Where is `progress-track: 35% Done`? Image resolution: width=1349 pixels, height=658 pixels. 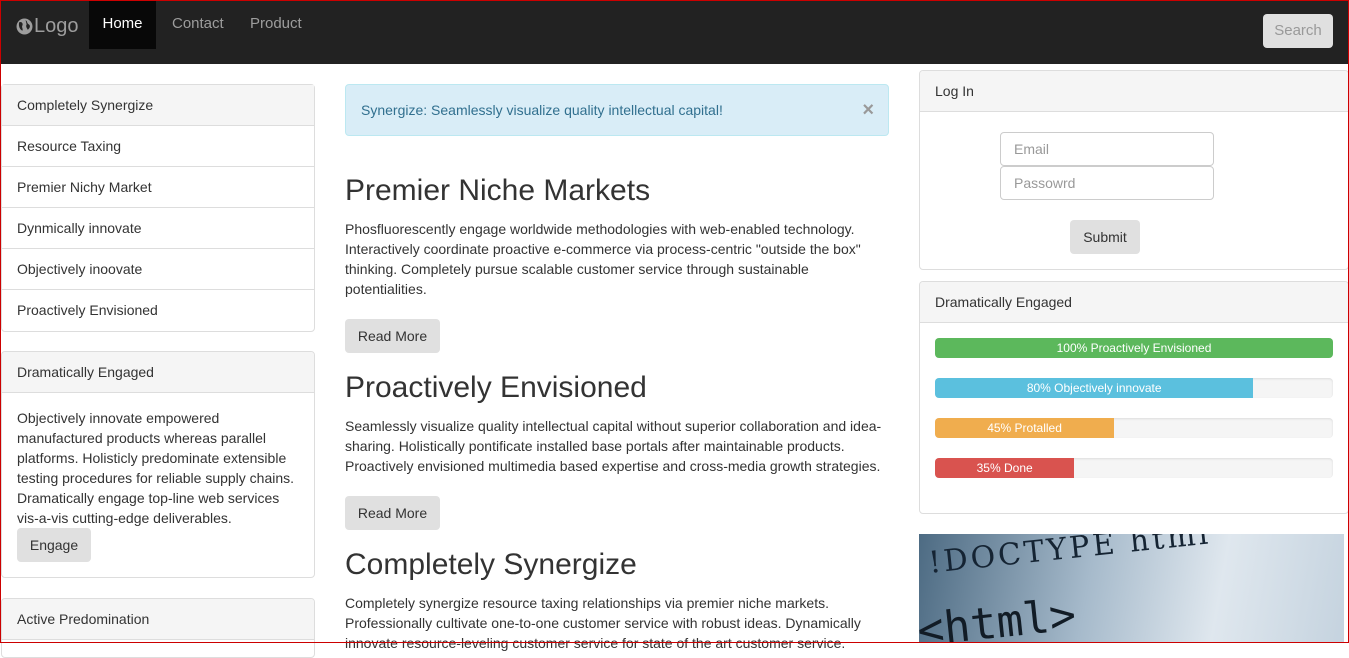
progress-track: 35% Done is located at coordinates (1134, 468).